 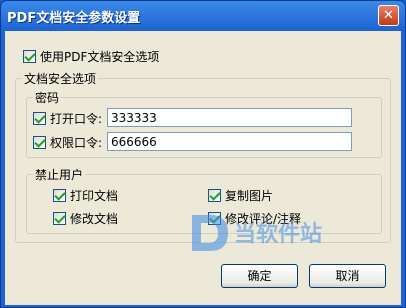 I want to click on watermark-logo: 当软件站, so click(x=257, y=233).